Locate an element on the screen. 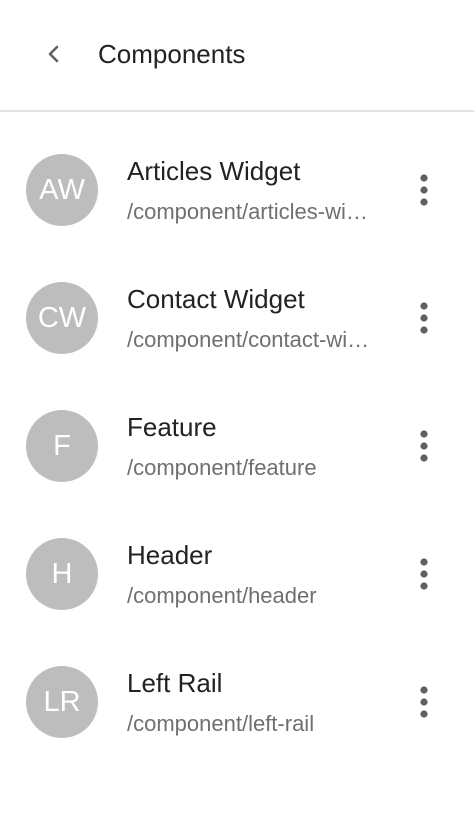 Image resolution: width=474 pixels, height=828 pixels. back-button is located at coordinates (54, 54).